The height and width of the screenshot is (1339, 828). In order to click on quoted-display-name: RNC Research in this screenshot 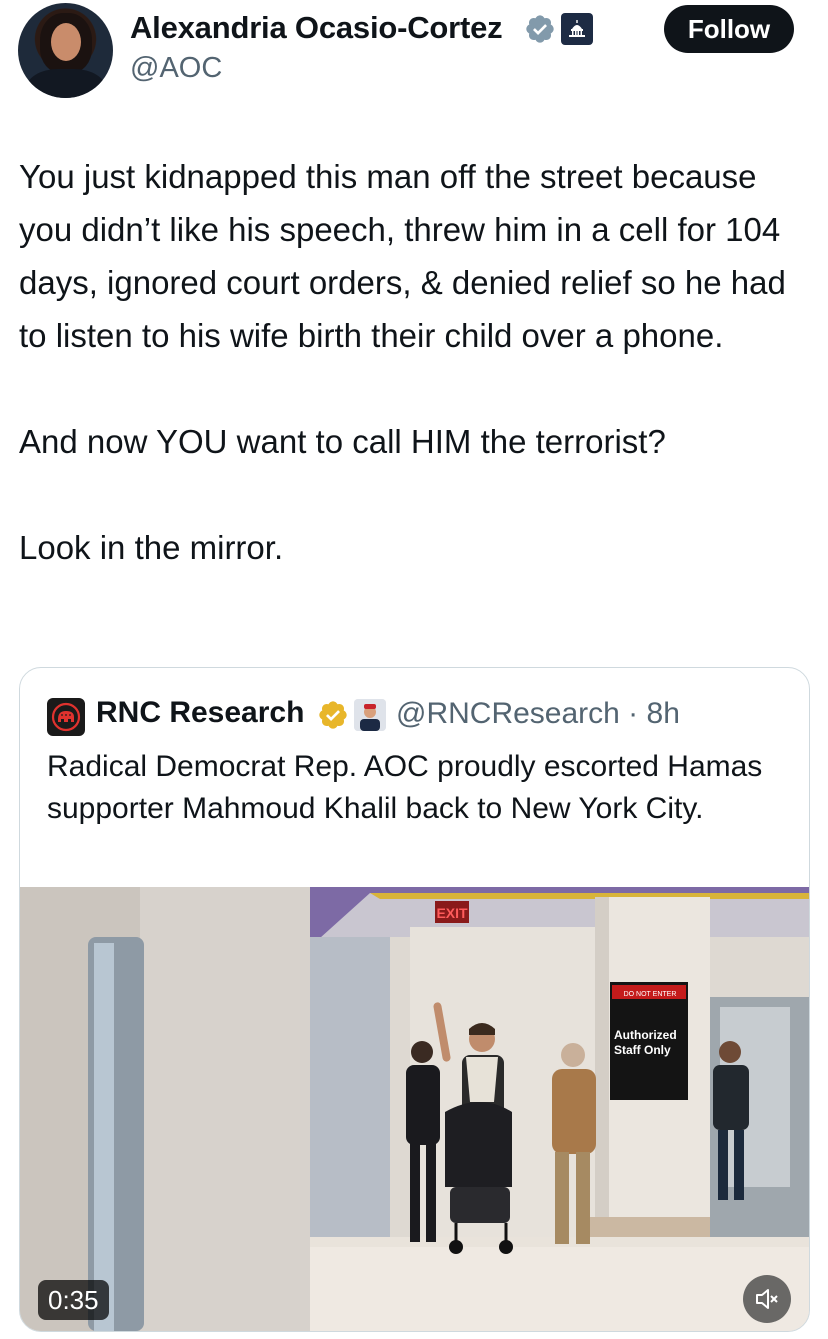, I will do `click(200, 713)`.